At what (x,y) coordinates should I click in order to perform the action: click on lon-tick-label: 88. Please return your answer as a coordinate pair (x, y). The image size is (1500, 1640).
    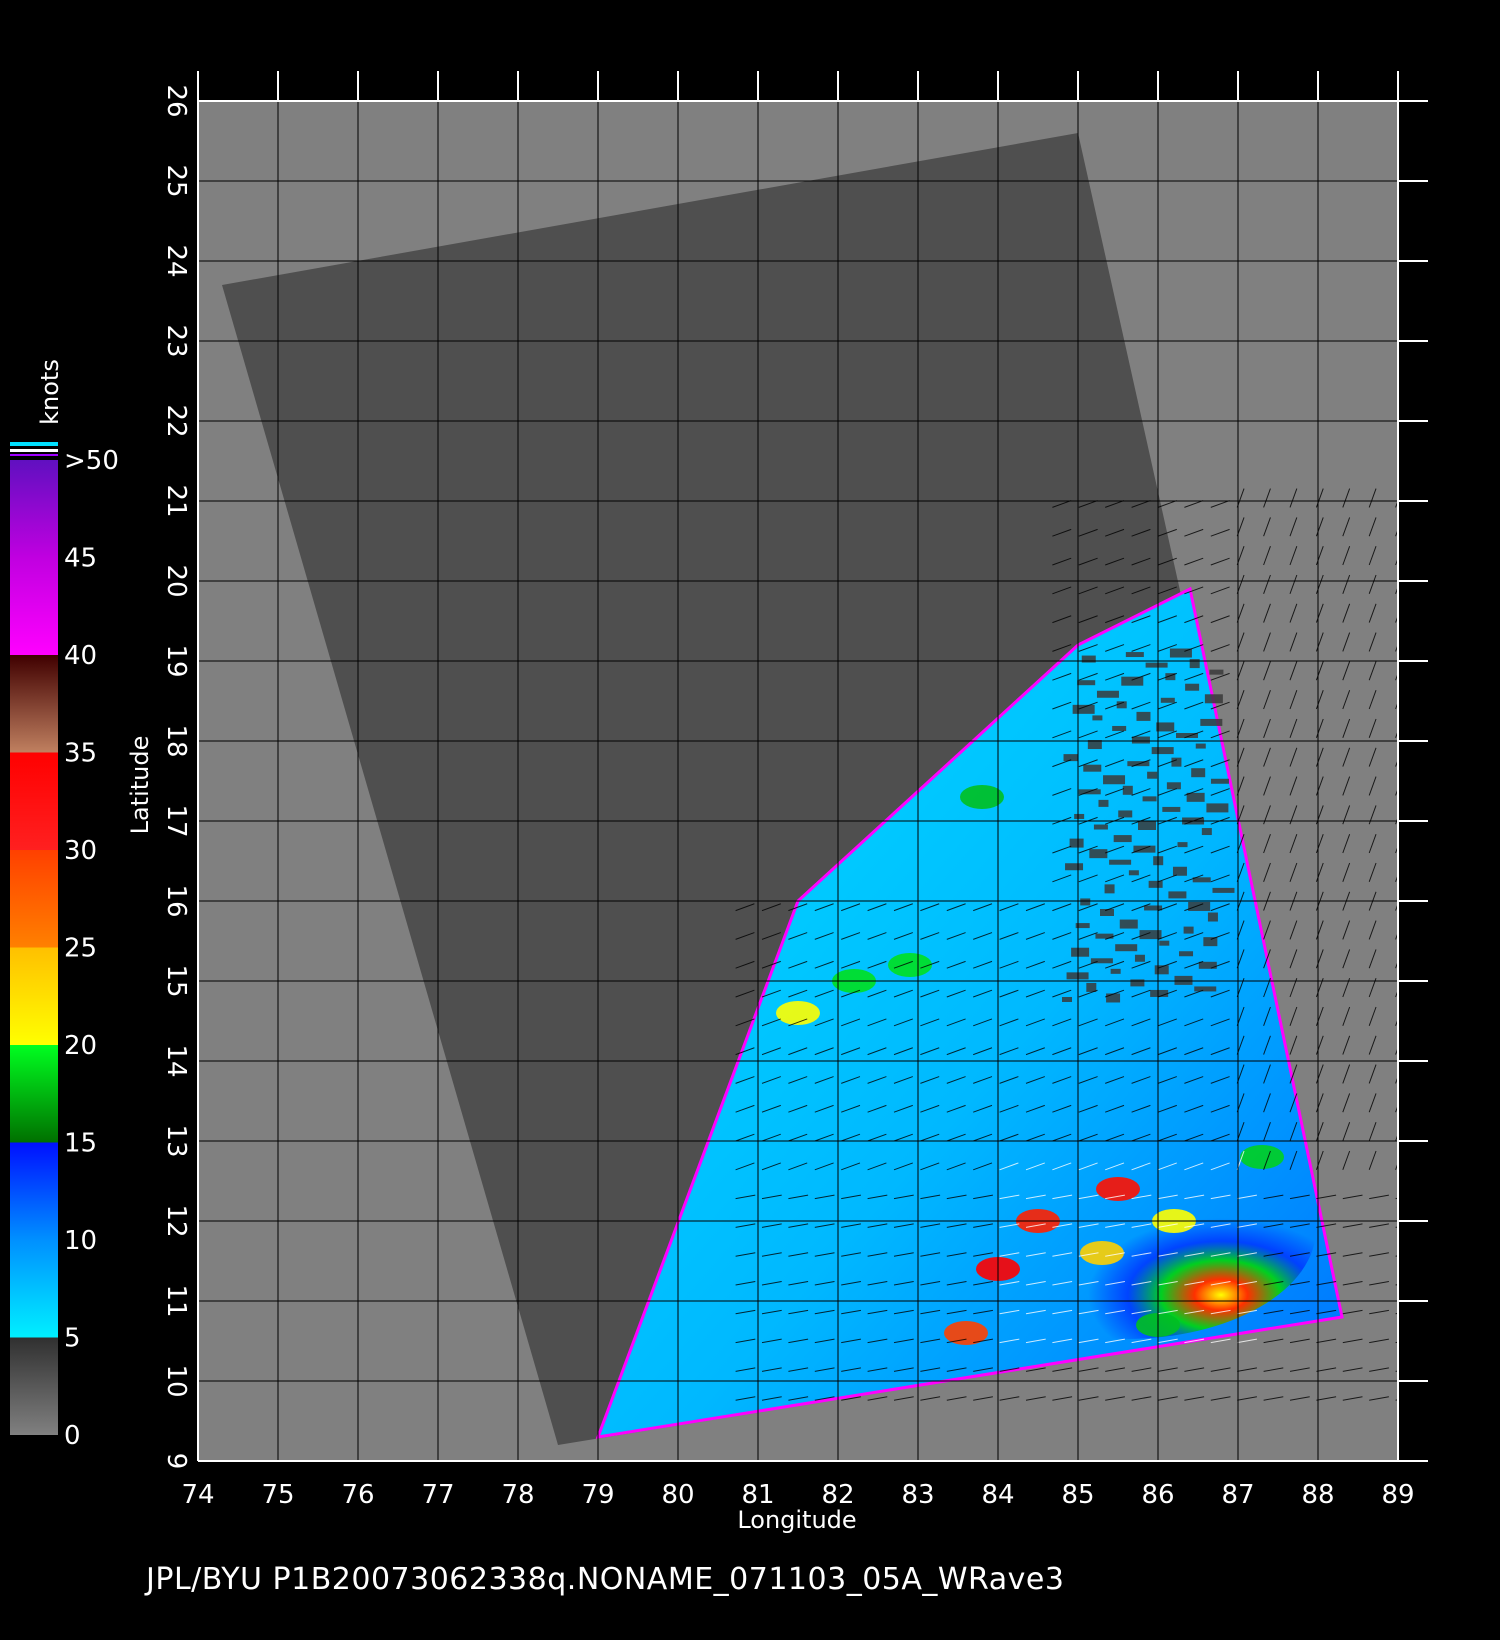
    Looking at the image, I should click on (1317, 1495).